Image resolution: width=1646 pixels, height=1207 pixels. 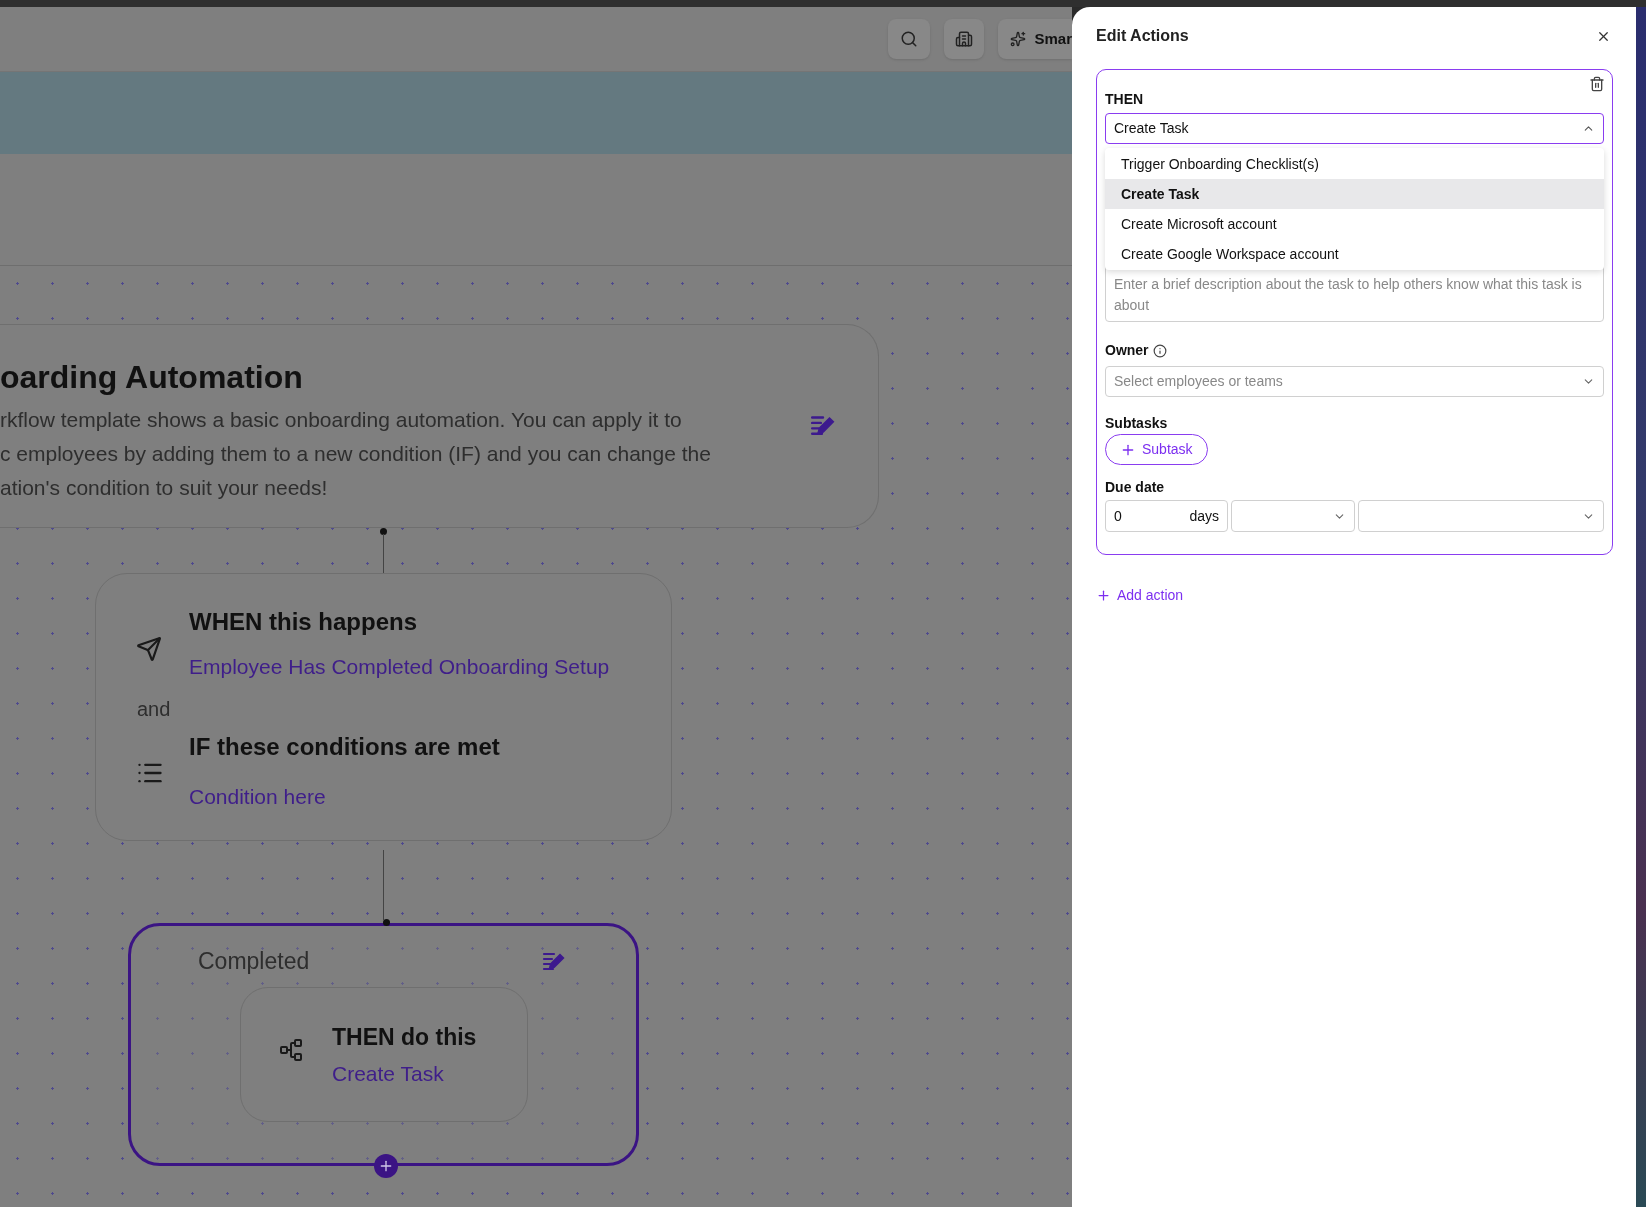 What do you see at coordinates (1127, 350) in the screenshot?
I see `owner-label: Owner` at bounding box center [1127, 350].